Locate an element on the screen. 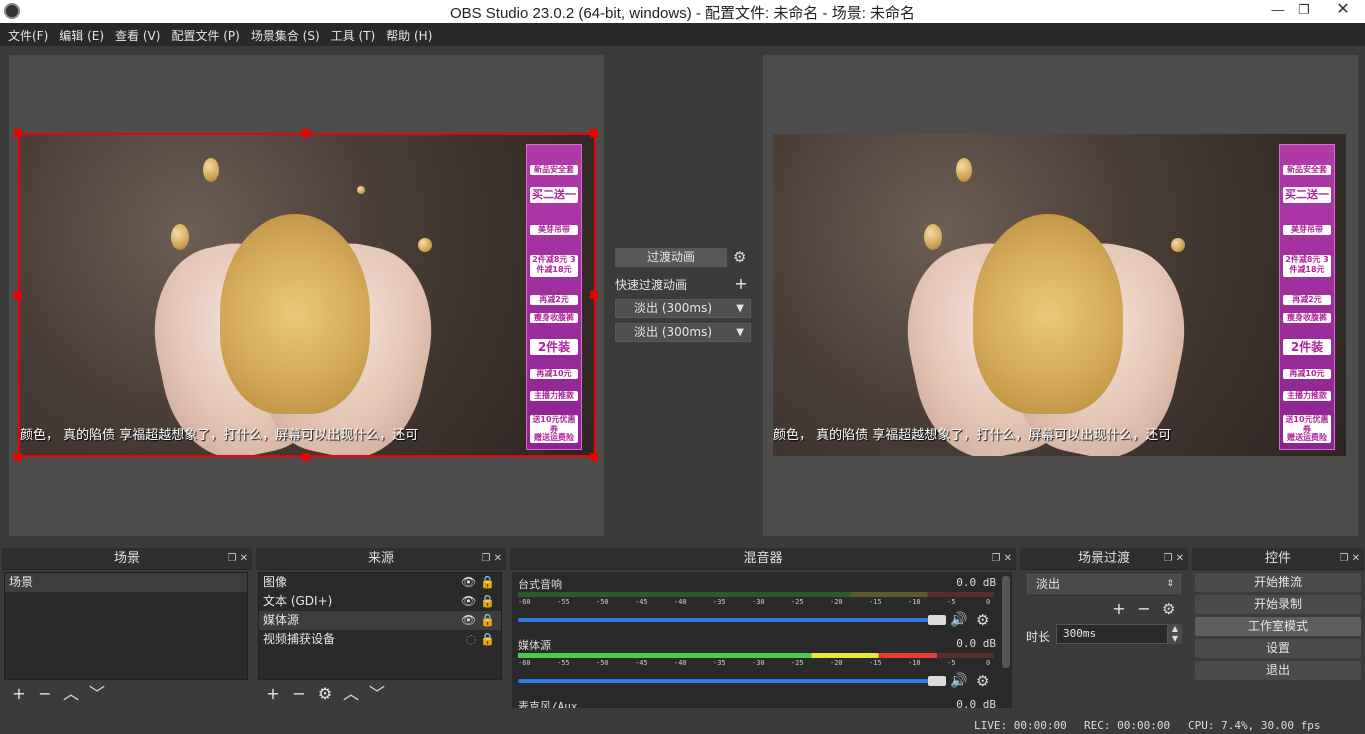 Image resolution: width=1365 pixels, height=734 pixels. meter-tick-label: -30 is located at coordinates (758, 663).